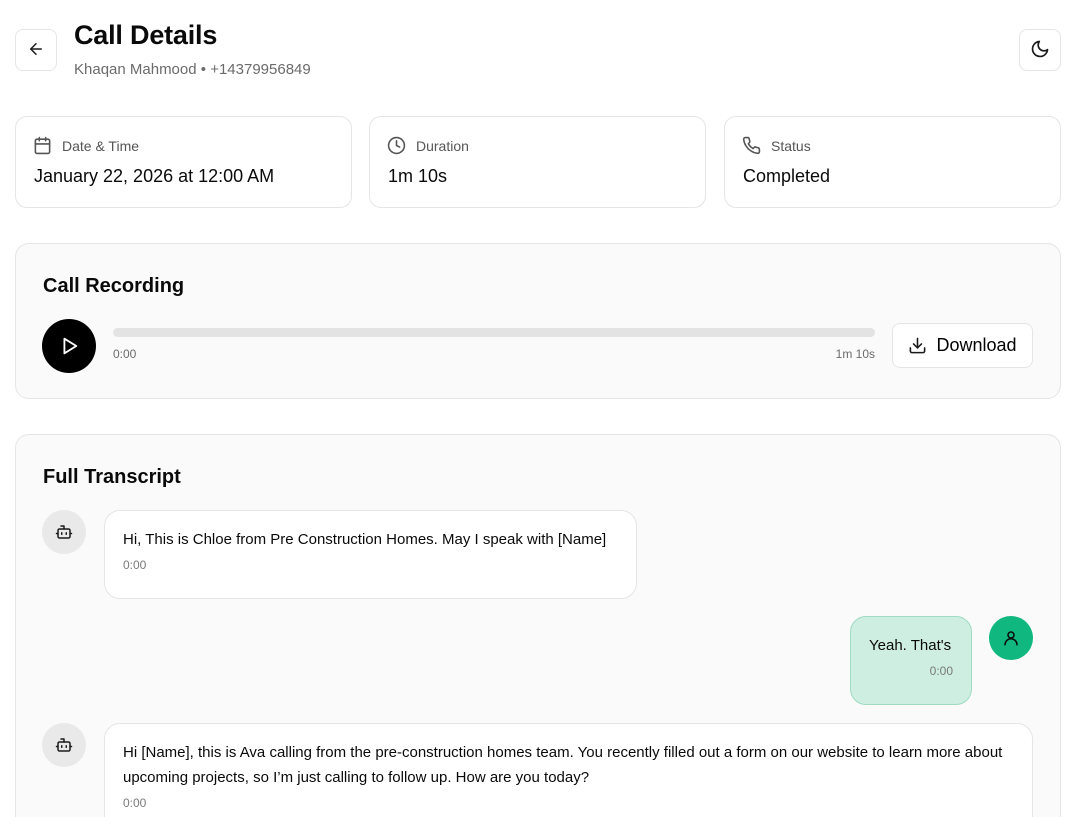 Image resolution: width=1079 pixels, height=817 pixels. What do you see at coordinates (791, 145) in the screenshot?
I see `status-label: Status` at bounding box center [791, 145].